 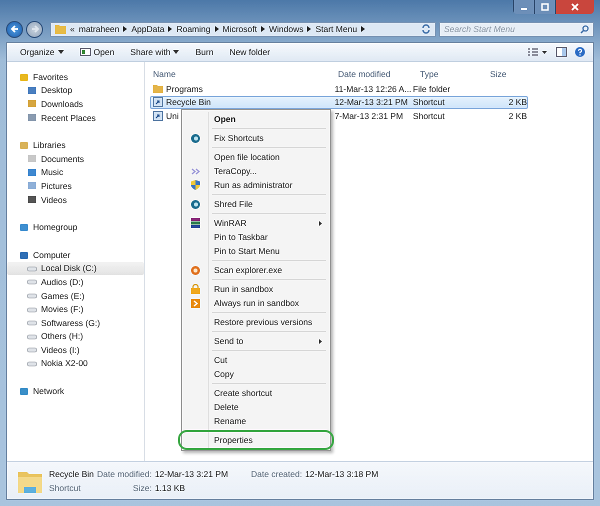 What do you see at coordinates (256, 341) in the screenshot?
I see `menu-item: Send to` at bounding box center [256, 341].